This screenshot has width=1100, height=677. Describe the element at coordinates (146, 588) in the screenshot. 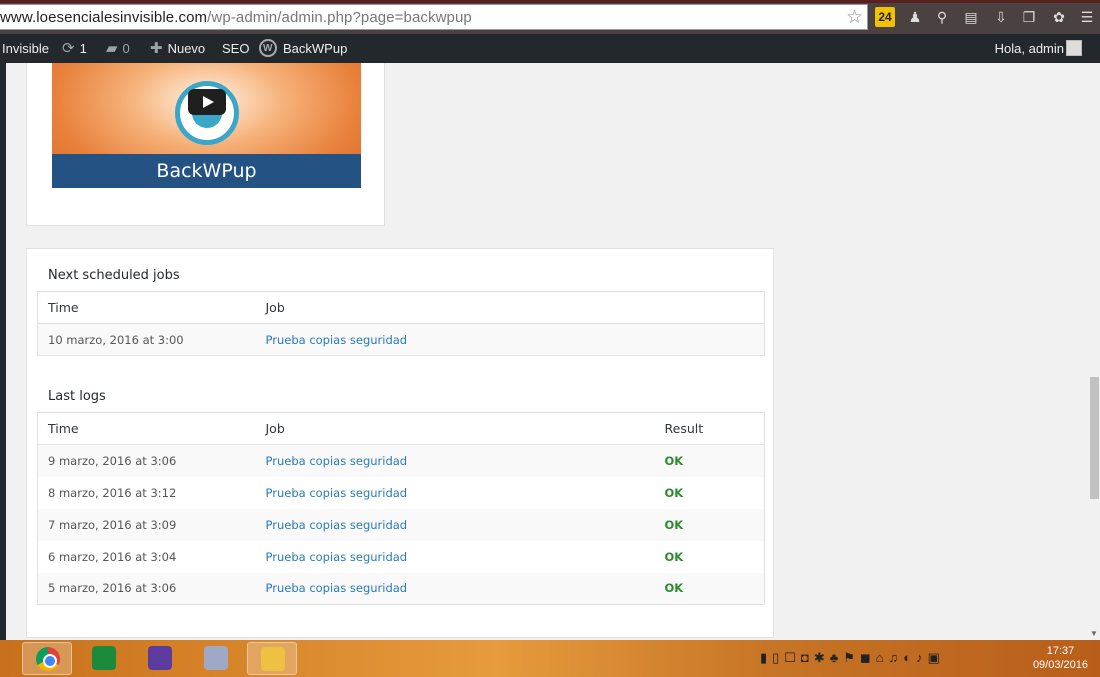

I see `log-time: 5 marzo, 2016 at 3:06` at that location.